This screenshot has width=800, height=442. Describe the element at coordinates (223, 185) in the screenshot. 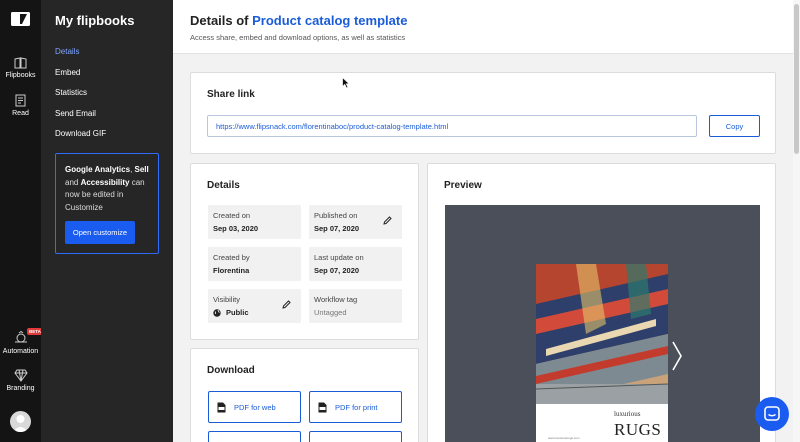

I see `details-heading: Details` at that location.